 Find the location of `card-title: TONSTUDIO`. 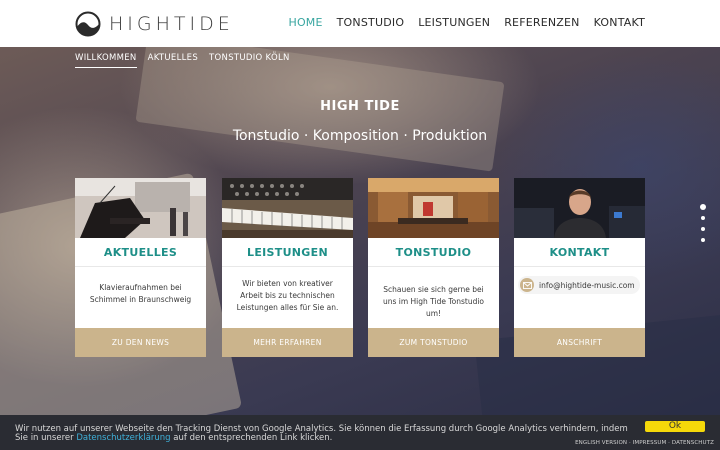

card-title: TONSTUDIO is located at coordinates (433, 252).